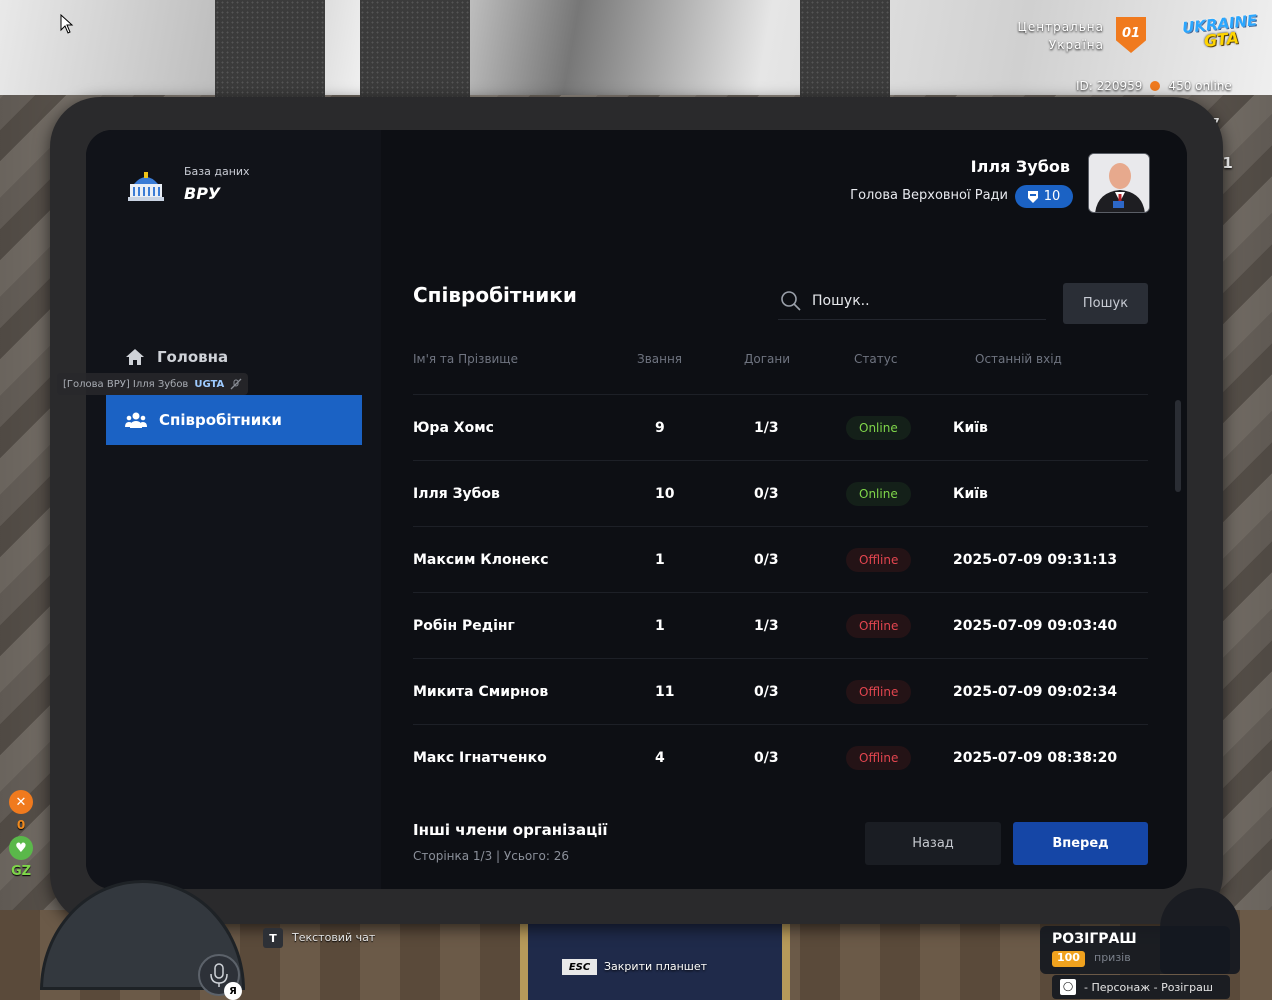 Image resolution: width=1272 pixels, height=1000 pixels. What do you see at coordinates (922, 300) in the screenshot?
I see `search-input` at bounding box center [922, 300].